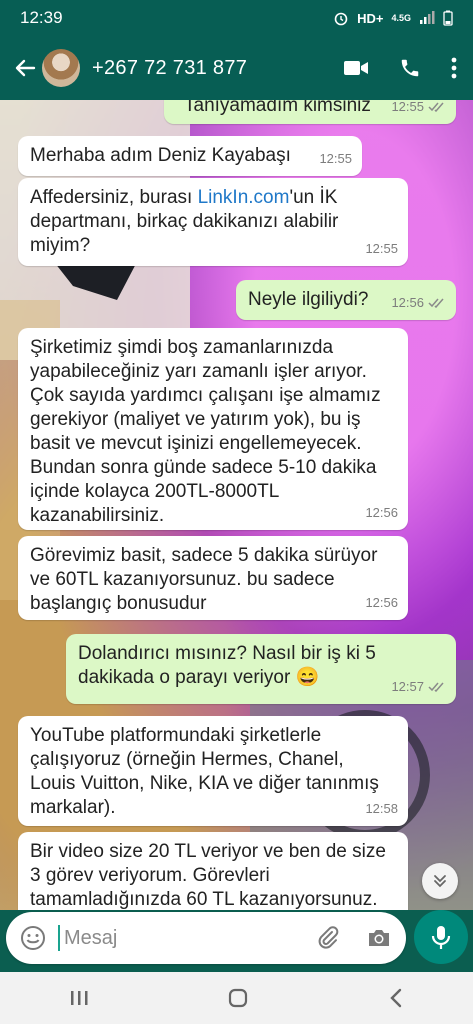 This screenshot has height=1024, width=473. What do you see at coordinates (114, 197) in the screenshot?
I see `message-text-part: Affedersiniz, burası` at bounding box center [114, 197].